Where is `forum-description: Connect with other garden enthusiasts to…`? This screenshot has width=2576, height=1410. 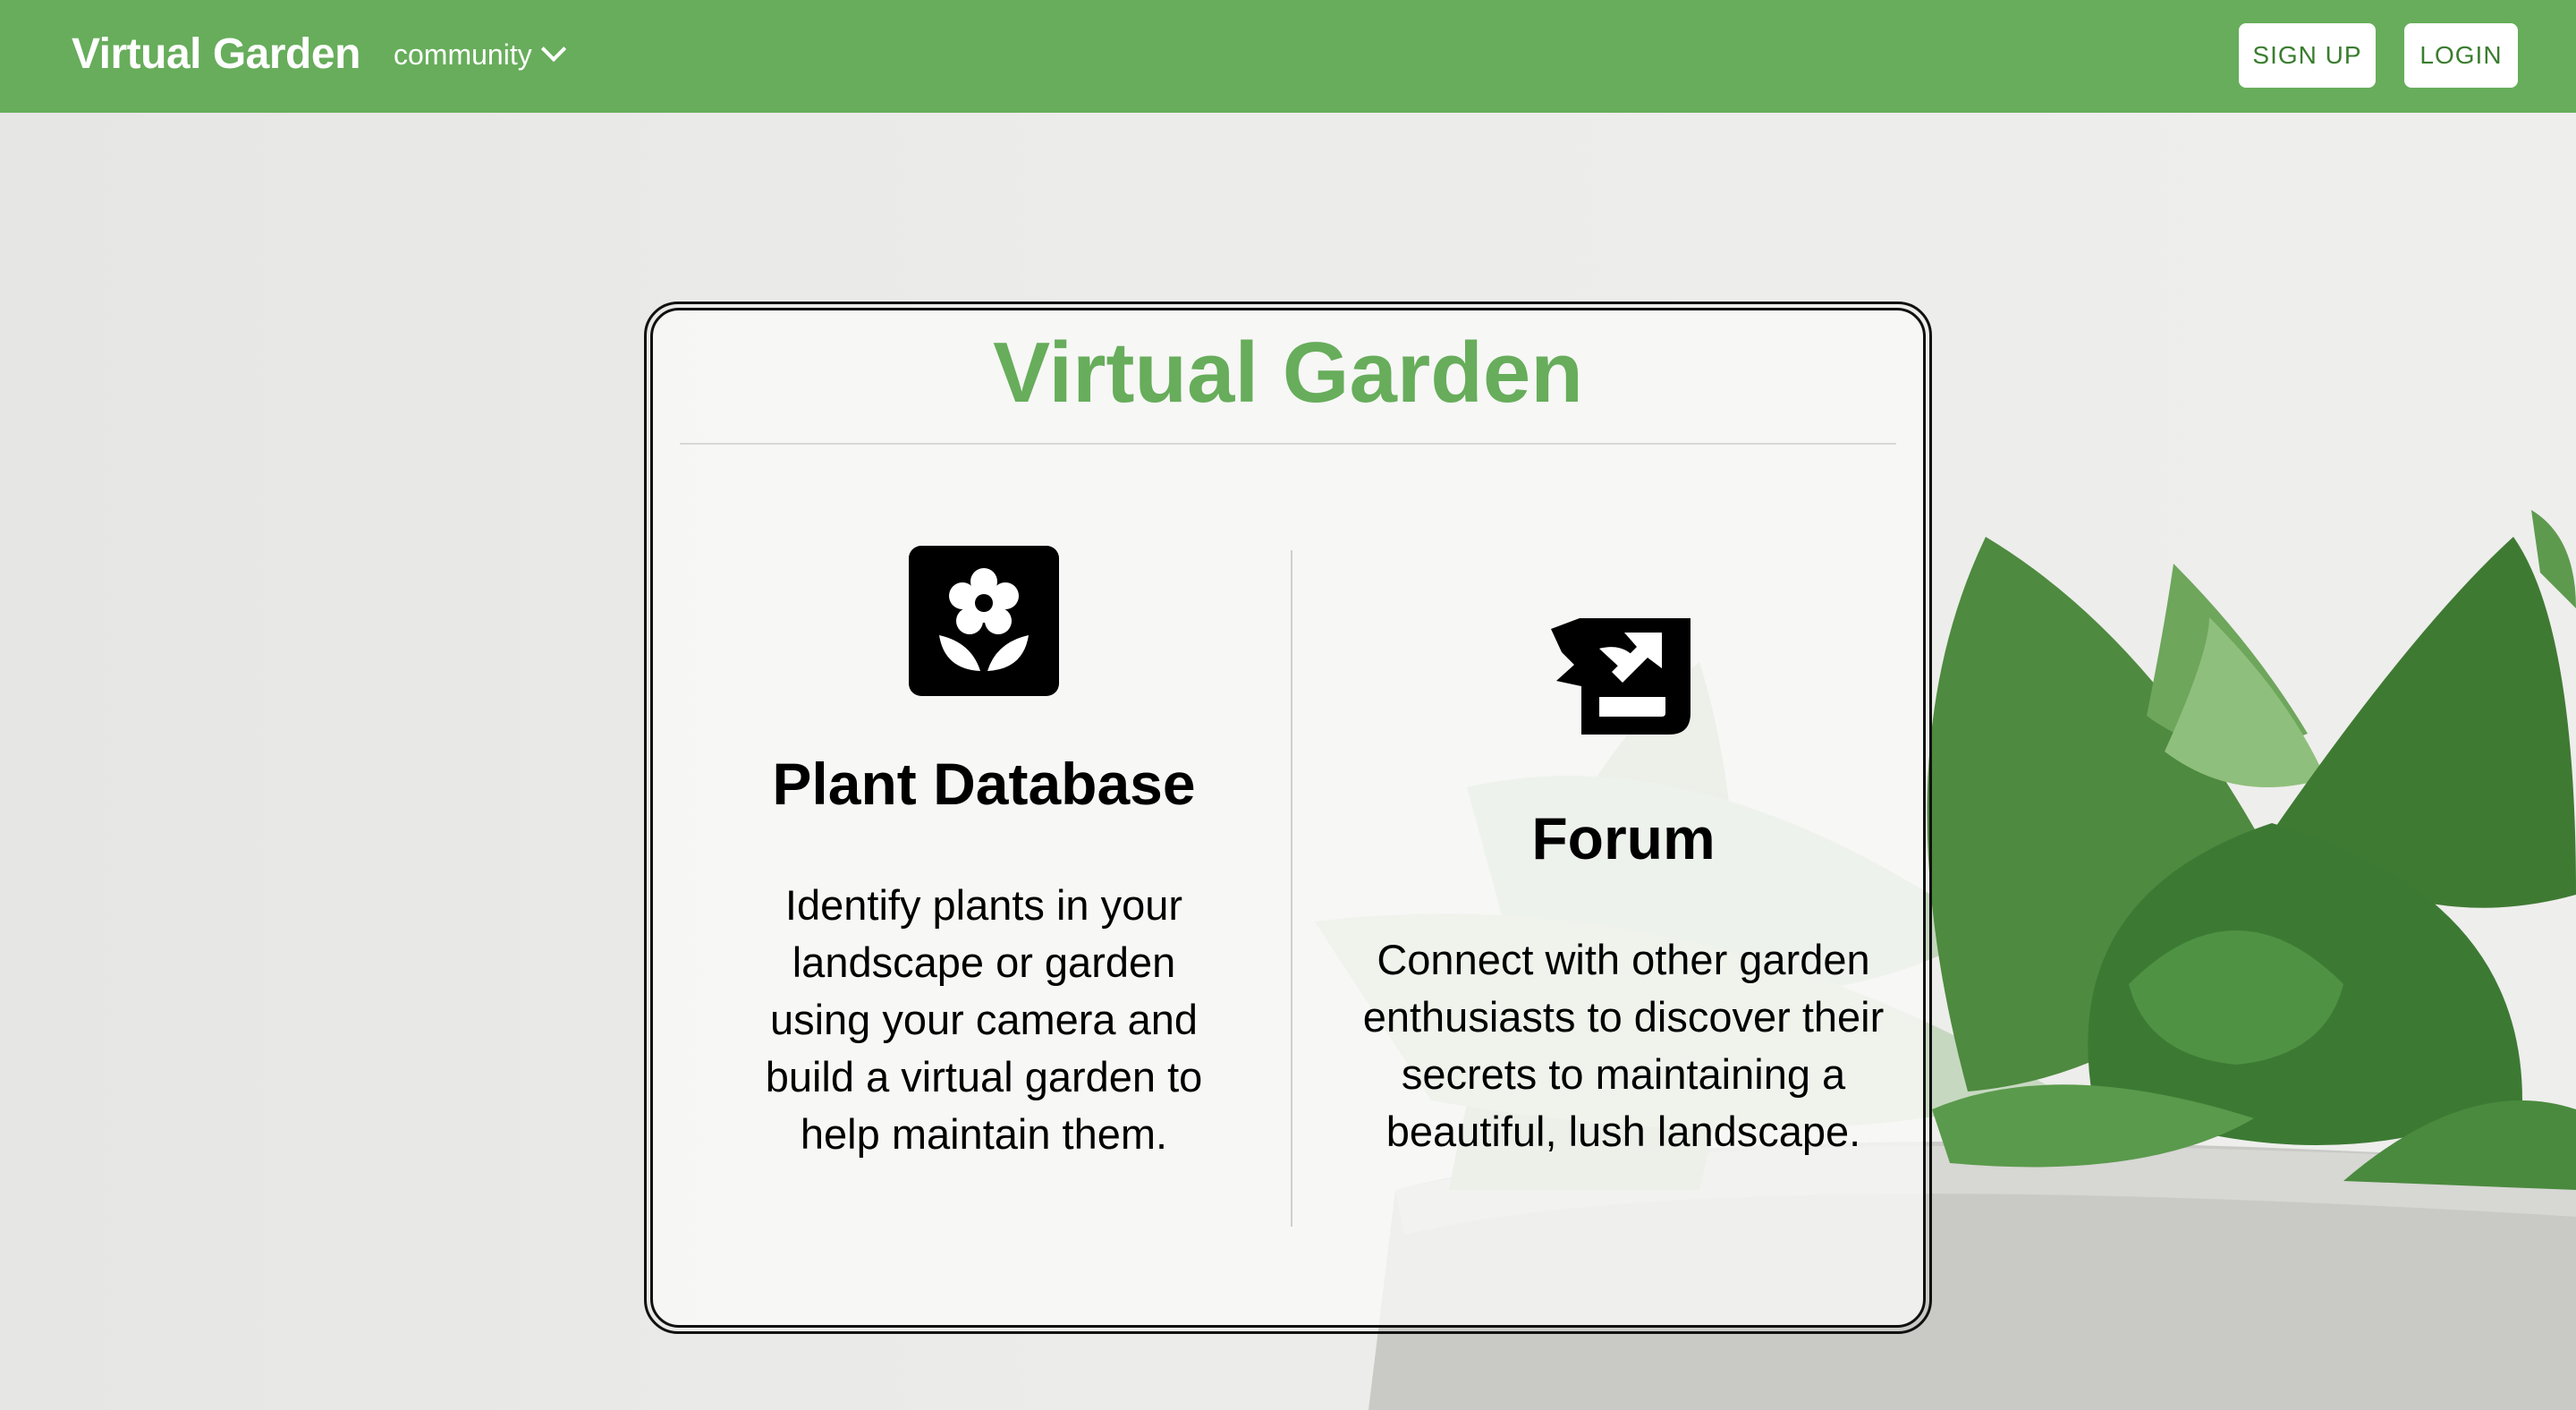 forum-description: Connect with other garden enthusiasts to… is located at coordinates (1623, 1046).